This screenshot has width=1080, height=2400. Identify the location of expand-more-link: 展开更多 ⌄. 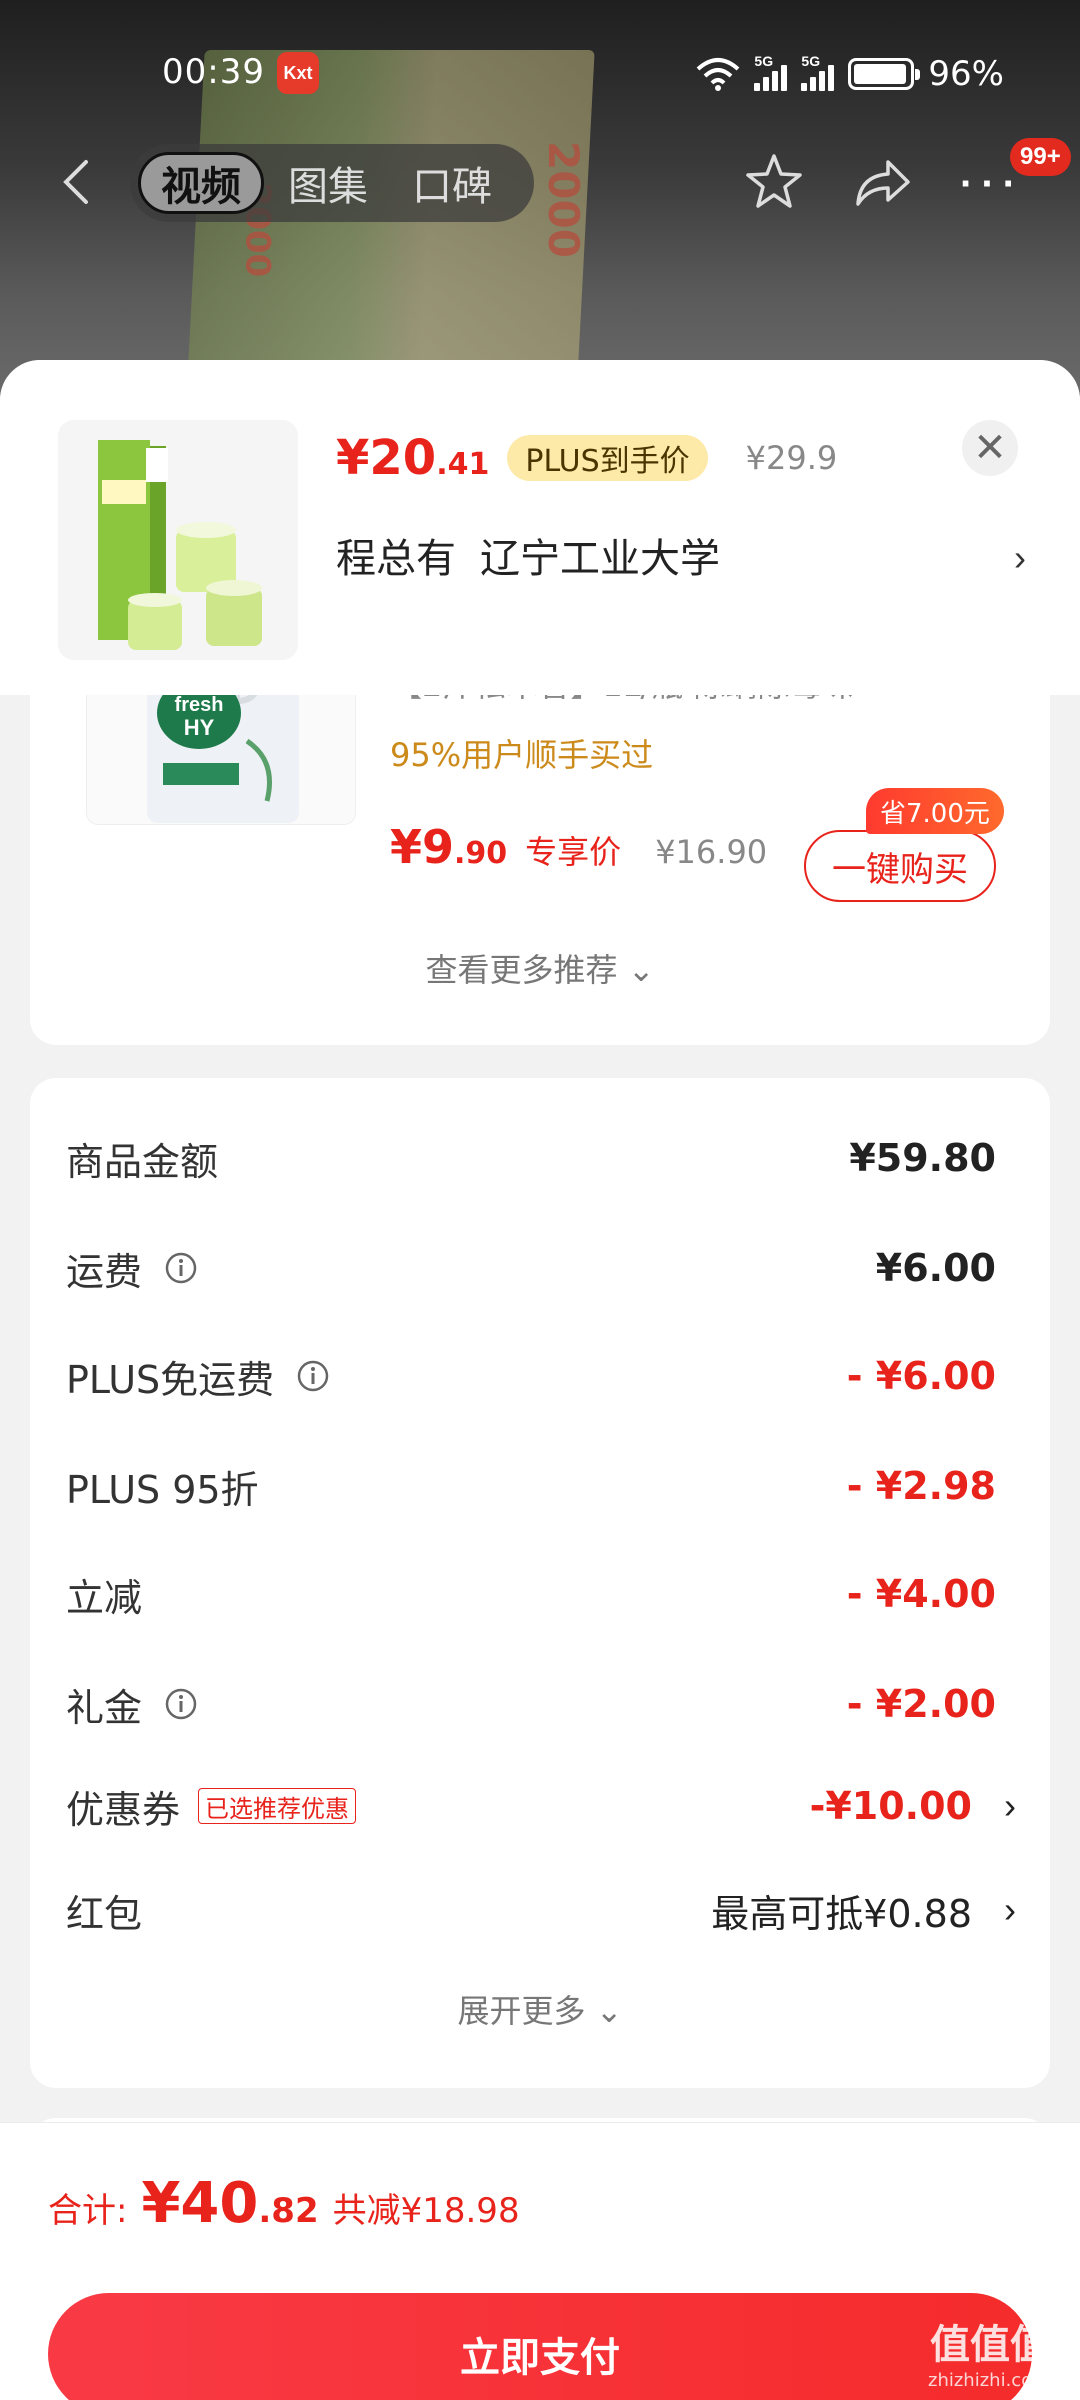
(540, 2009).